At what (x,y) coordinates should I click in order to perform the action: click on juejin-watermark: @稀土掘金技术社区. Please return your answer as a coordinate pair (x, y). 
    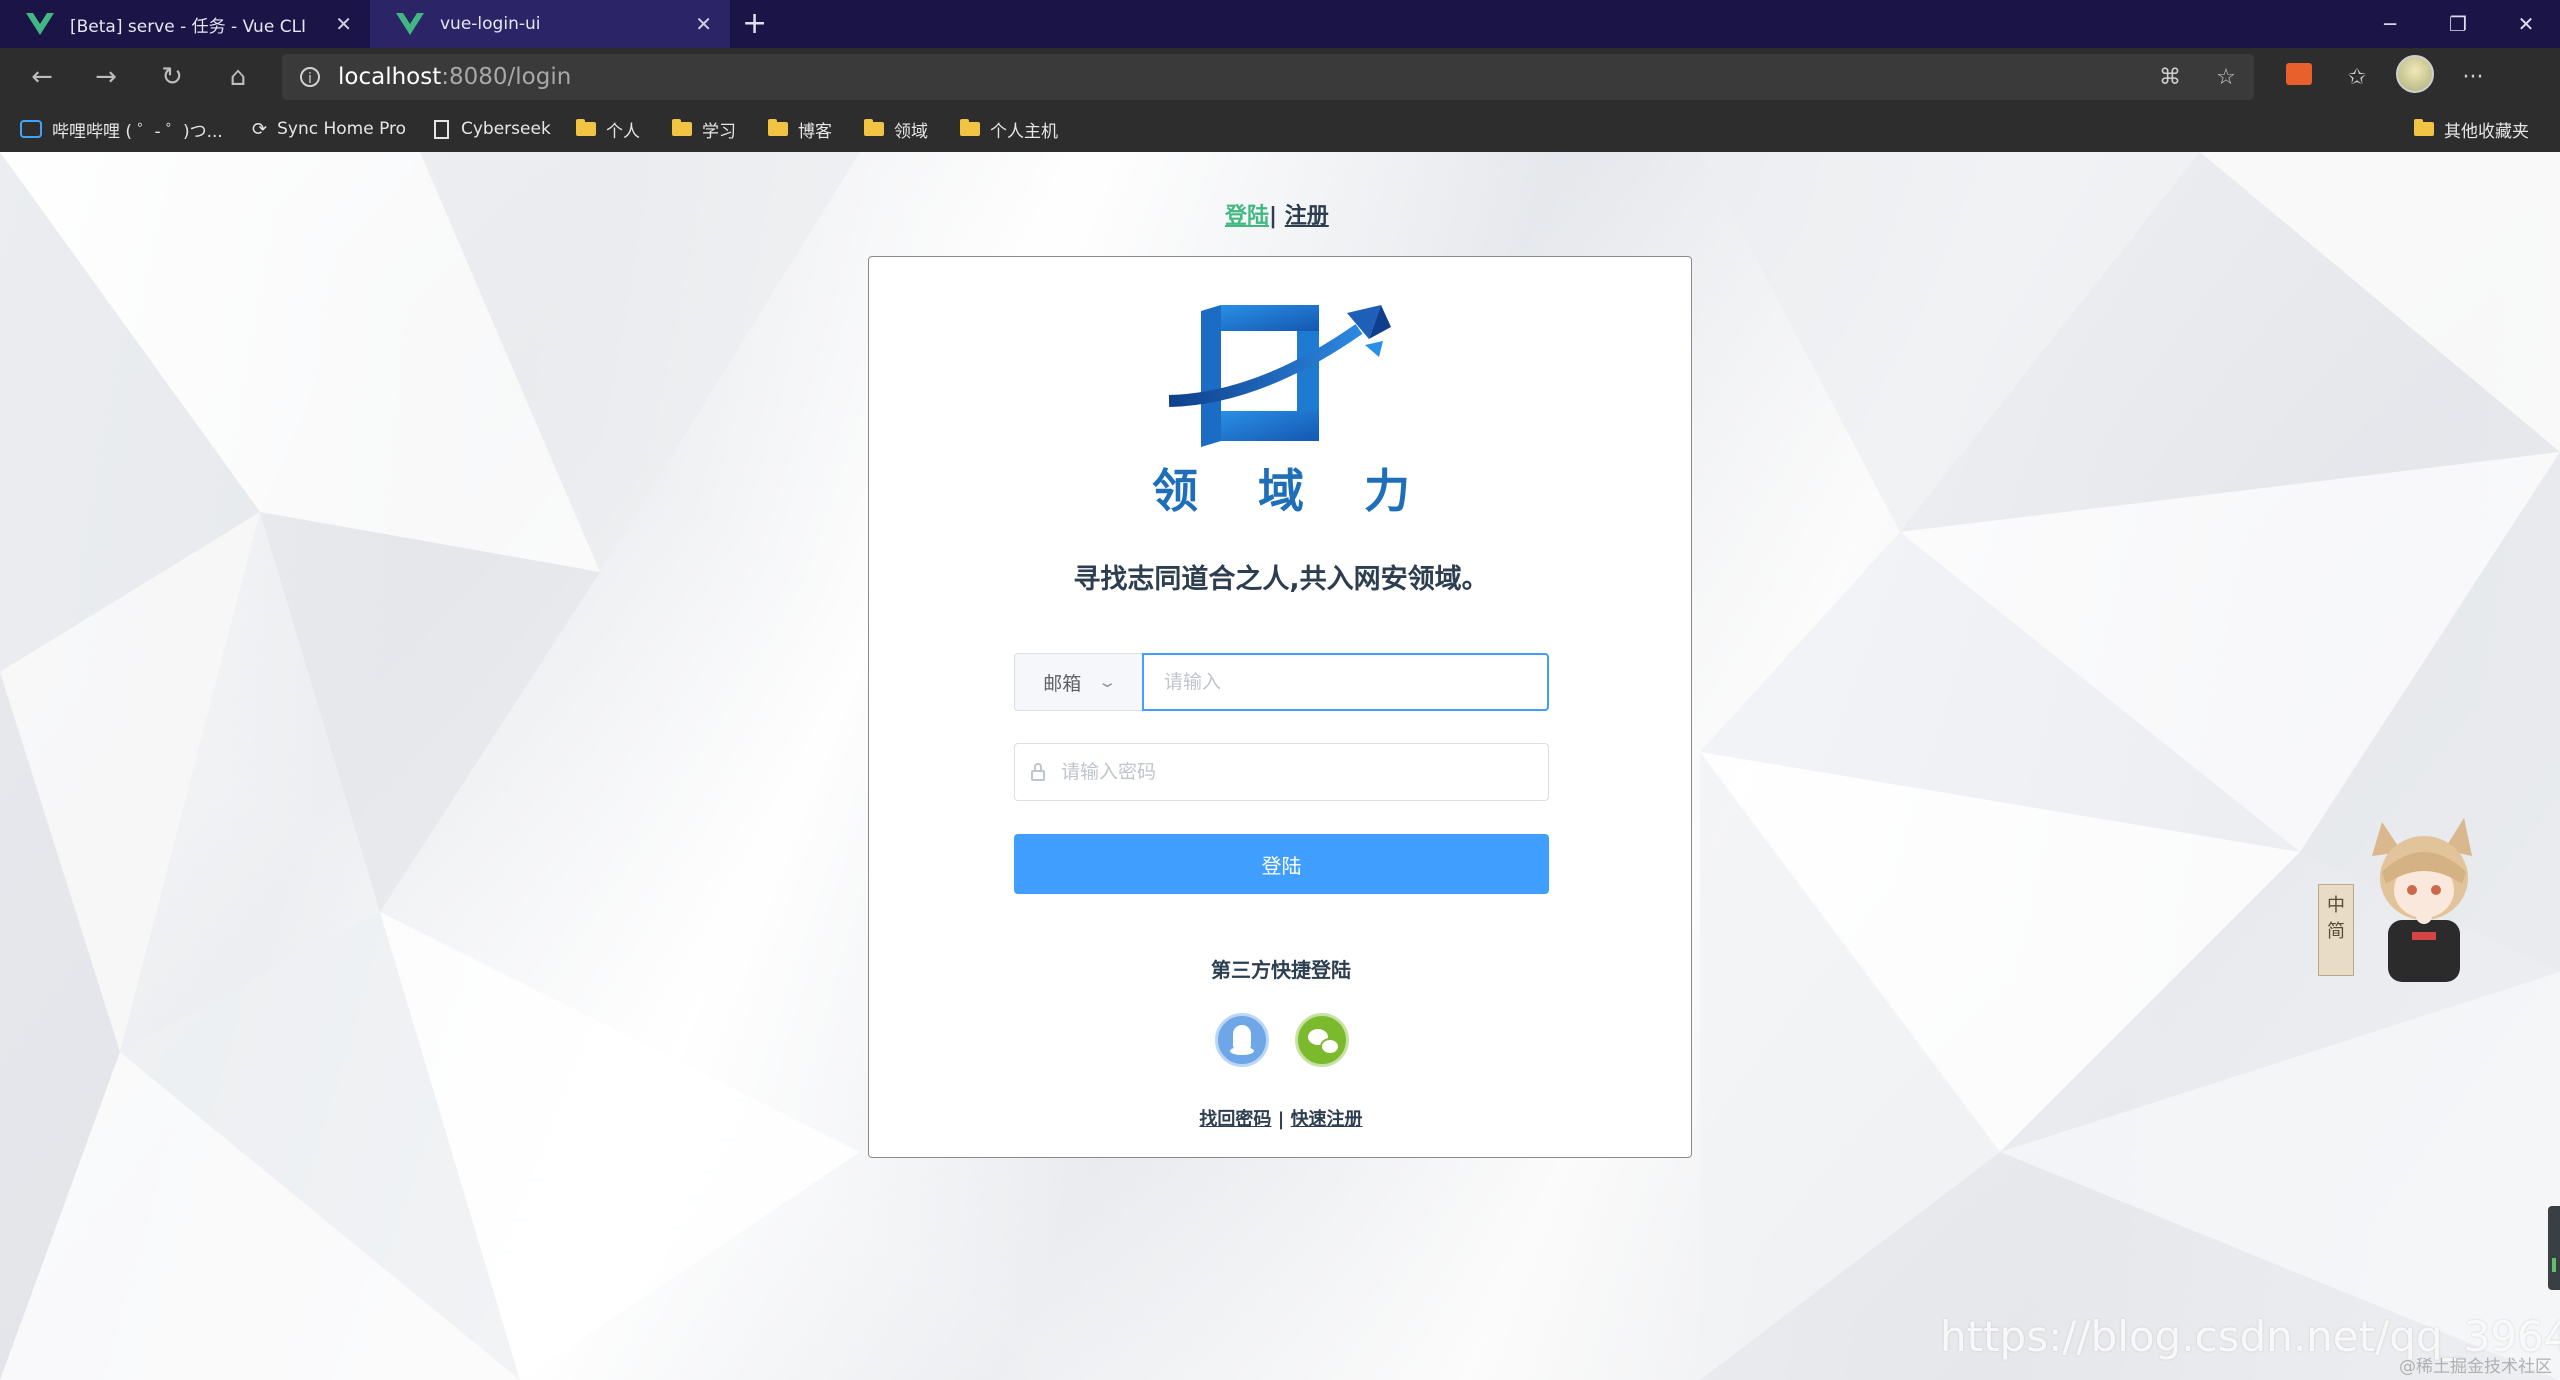
    Looking at the image, I should click on (2475, 1367).